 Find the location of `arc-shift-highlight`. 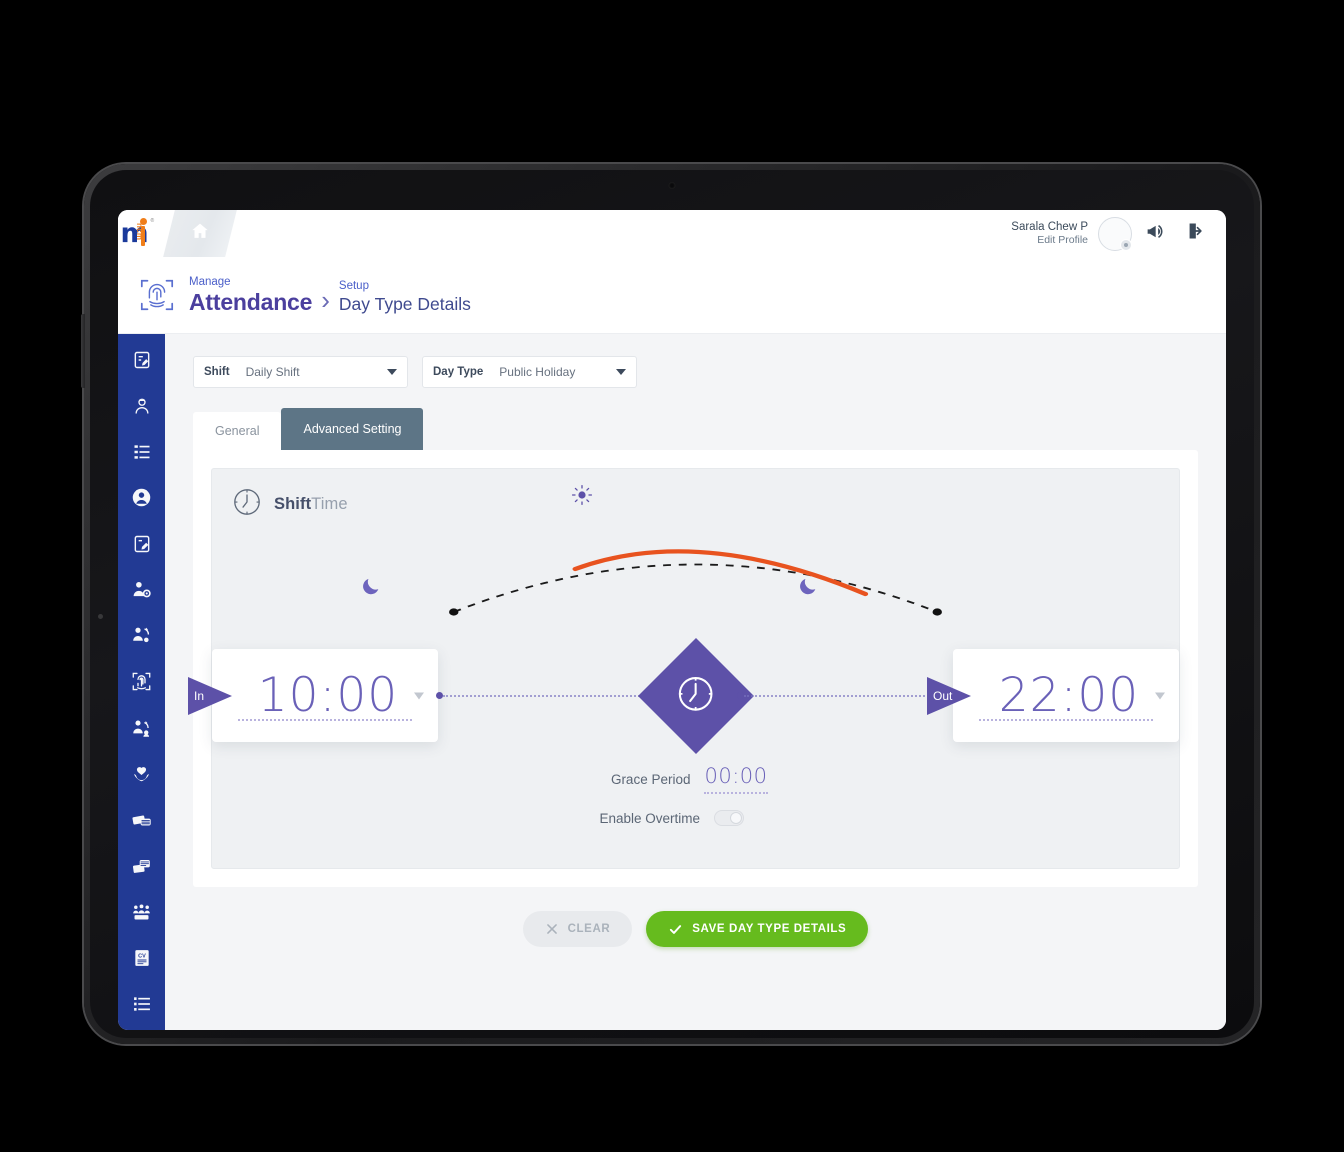

arc-shift-highlight is located at coordinates (720, 573).